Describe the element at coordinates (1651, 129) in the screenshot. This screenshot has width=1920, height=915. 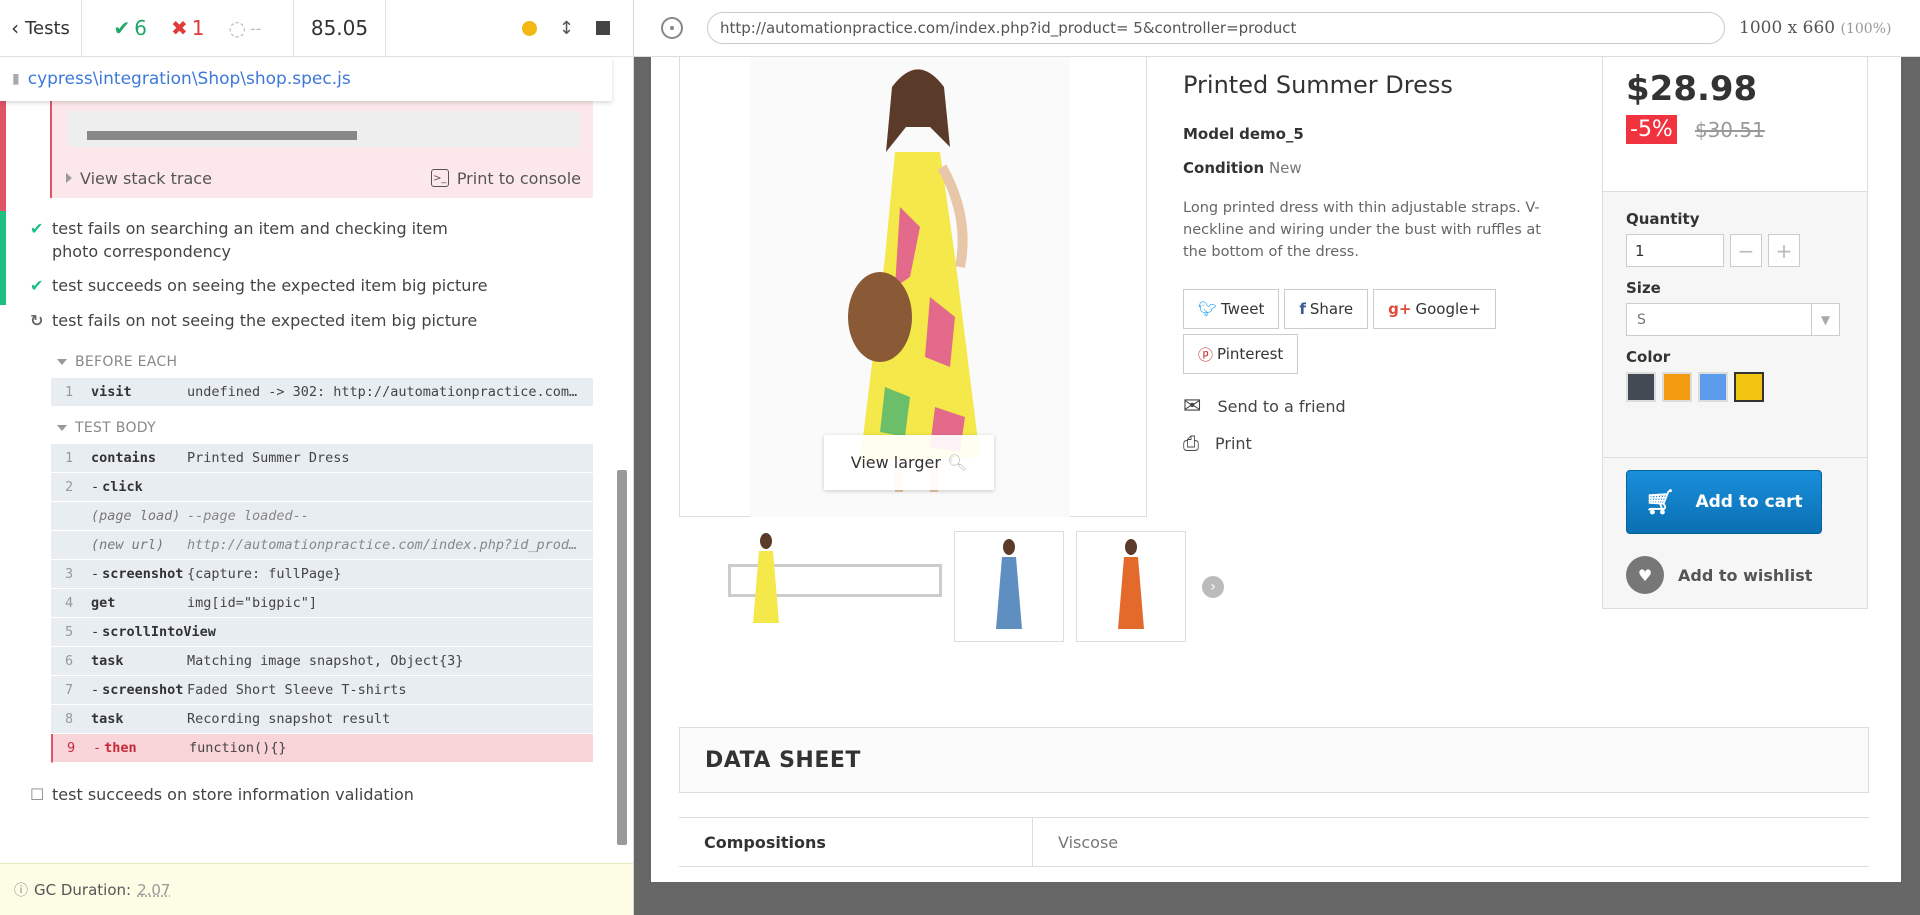
I see `discount-badge: -5%` at that location.